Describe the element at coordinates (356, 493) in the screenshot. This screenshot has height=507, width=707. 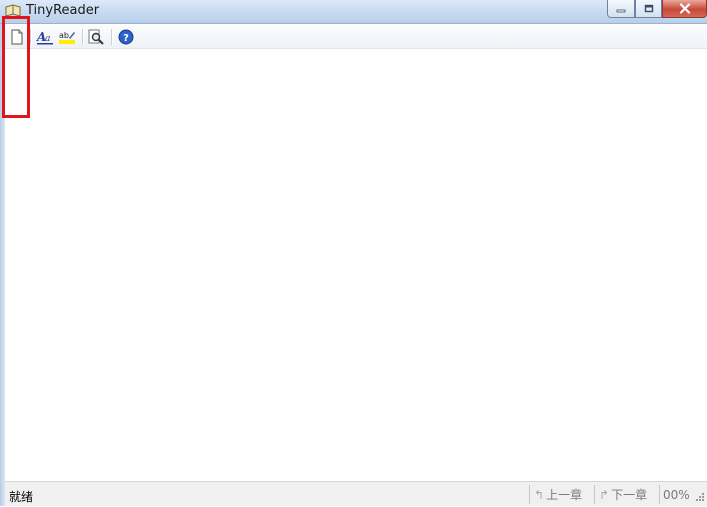
I see `status-bar: 就绪 ↰ 上一章 ↱ 下一章 00%` at that location.